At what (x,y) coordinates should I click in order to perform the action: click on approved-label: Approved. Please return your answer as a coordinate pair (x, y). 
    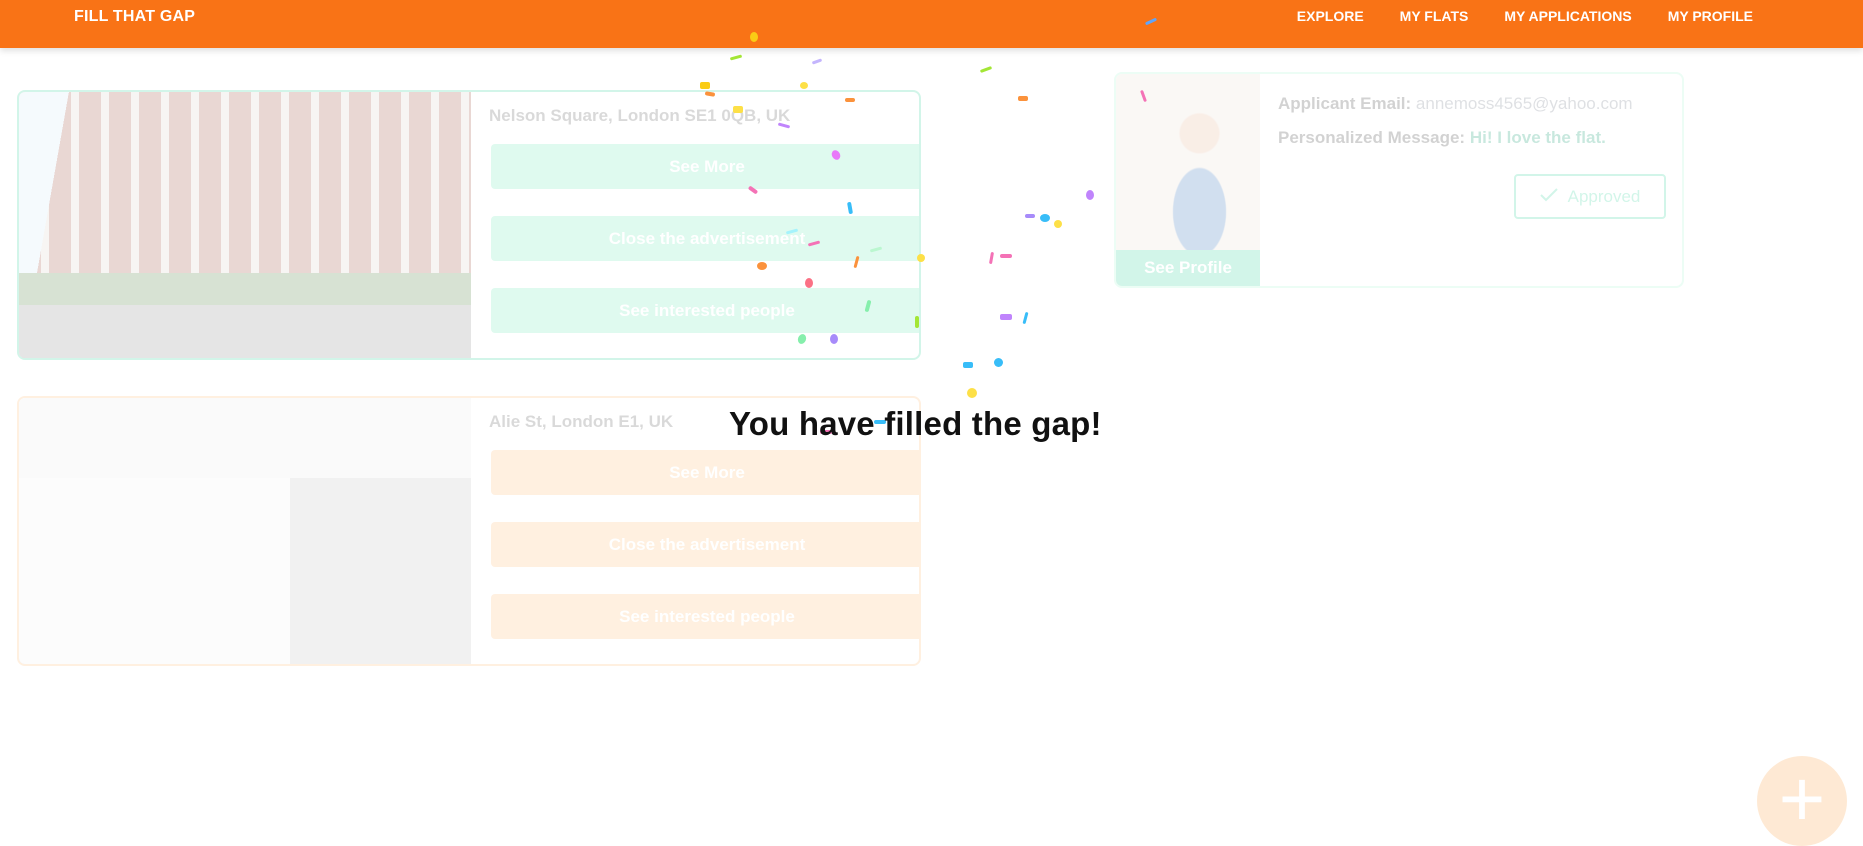
    Looking at the image, I should click on (1604, 196).